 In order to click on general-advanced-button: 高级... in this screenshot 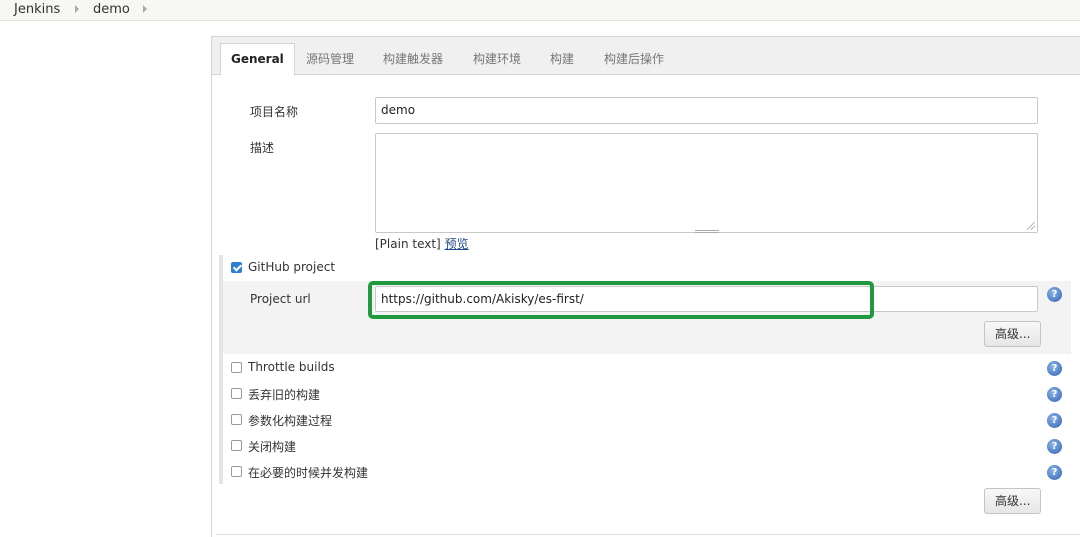, I will do `click(1013, 501)`.